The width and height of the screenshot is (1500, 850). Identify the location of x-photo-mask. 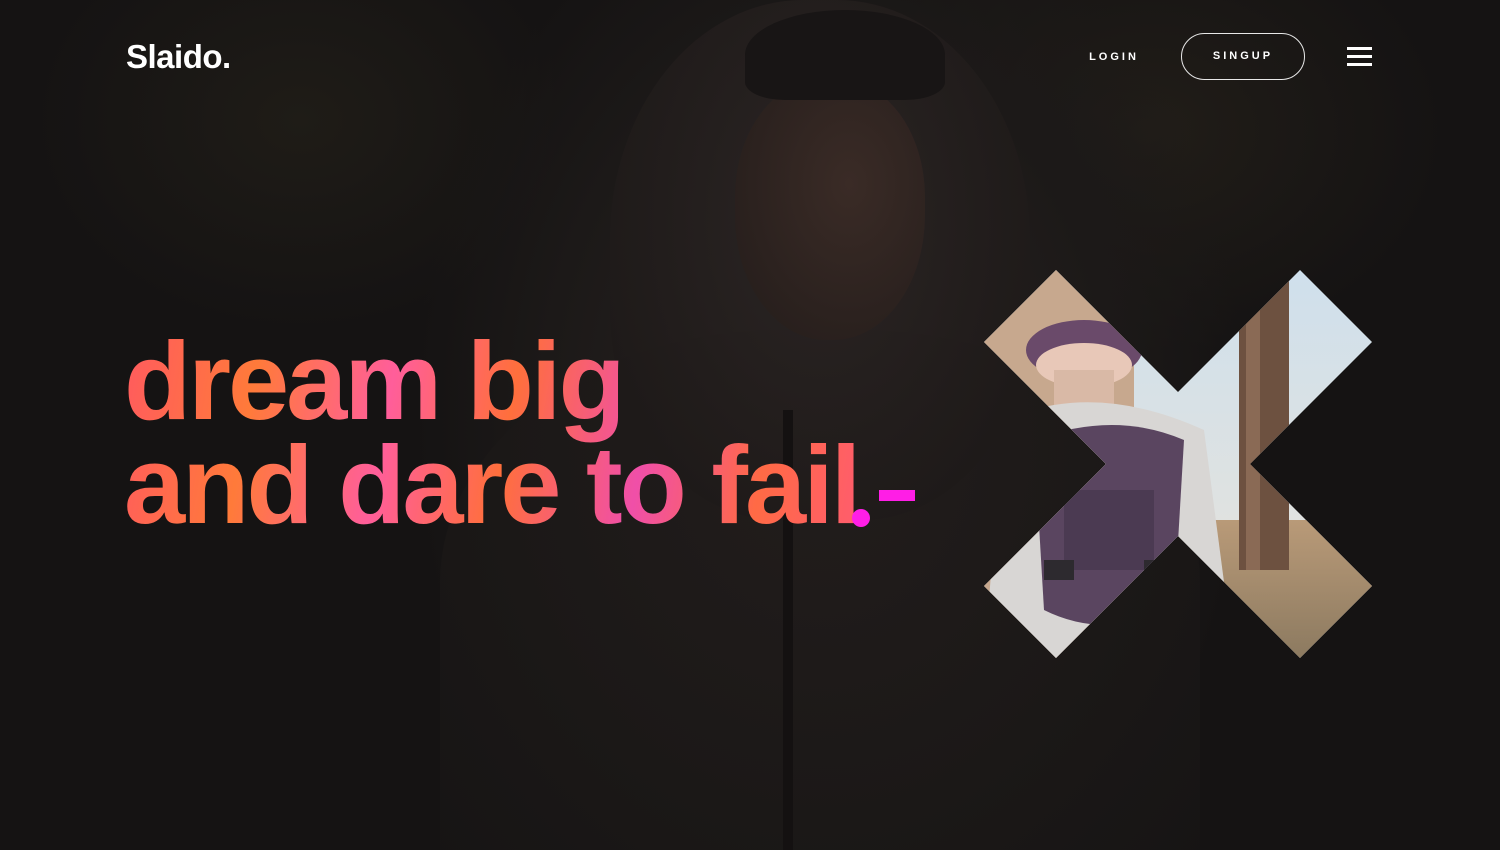
(1178, 464).